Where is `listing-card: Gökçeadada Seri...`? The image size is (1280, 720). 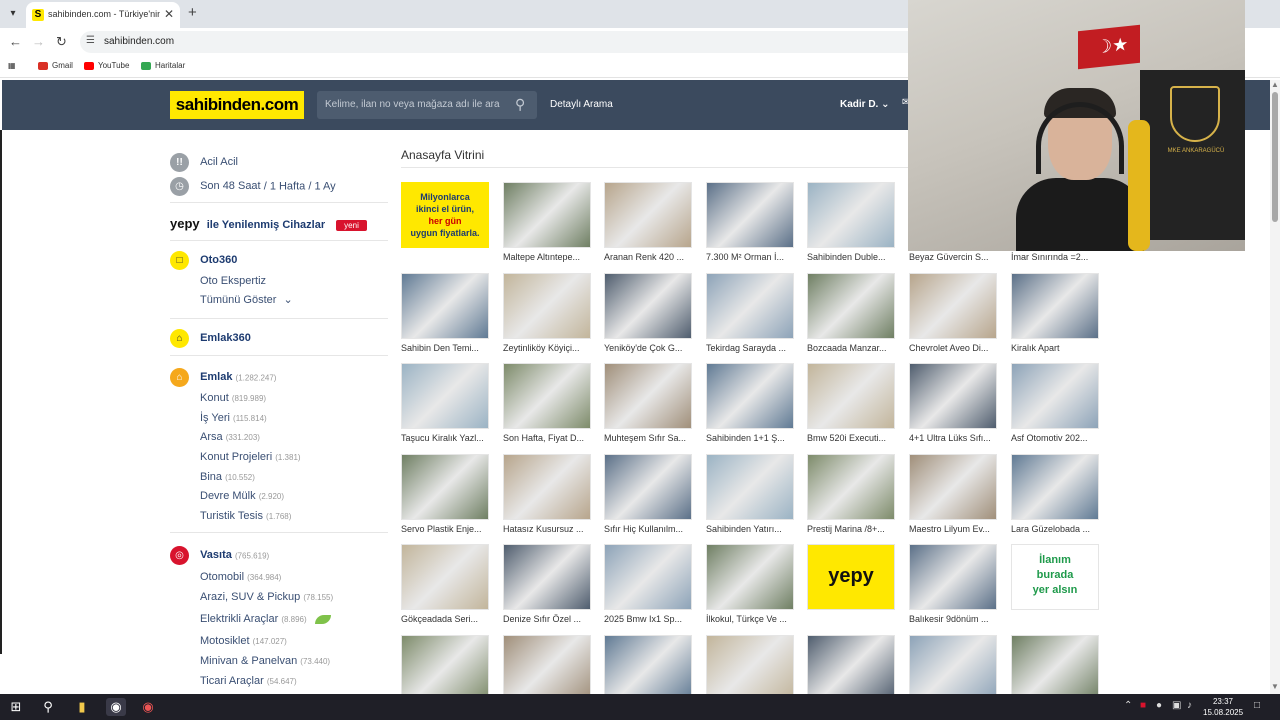 listing-card: Gökçeadada Seri... is located at coordinates (445, 584).